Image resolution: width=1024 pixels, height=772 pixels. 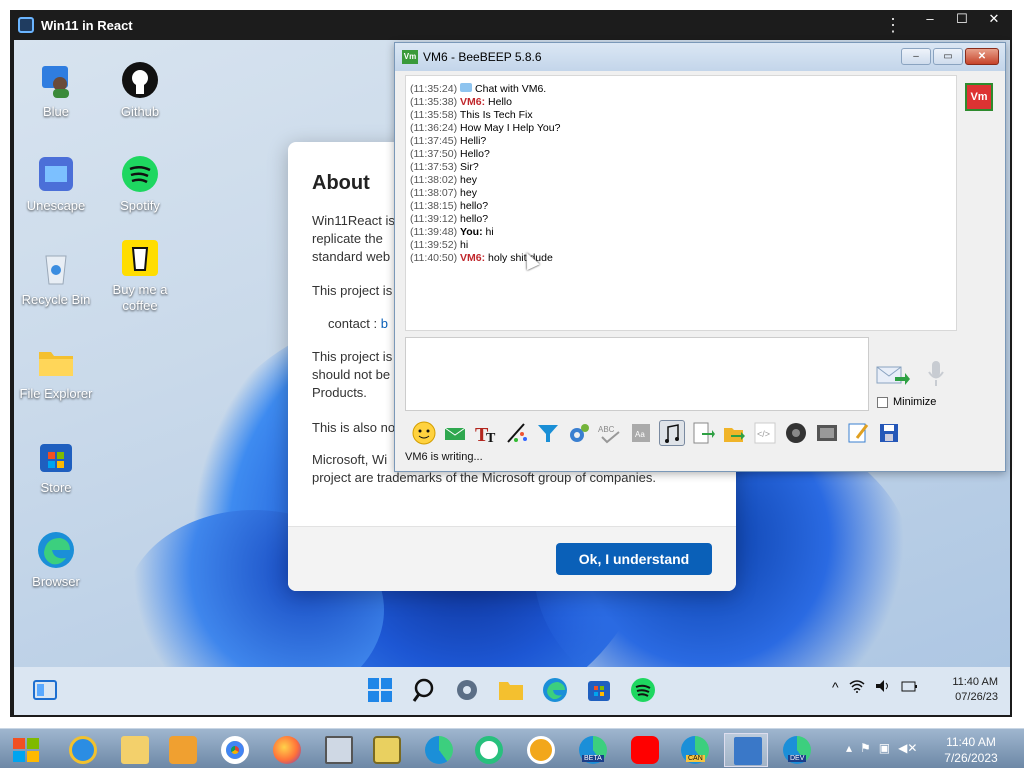 I want to click on network-icon: ▣, so click(x=884, y=748).